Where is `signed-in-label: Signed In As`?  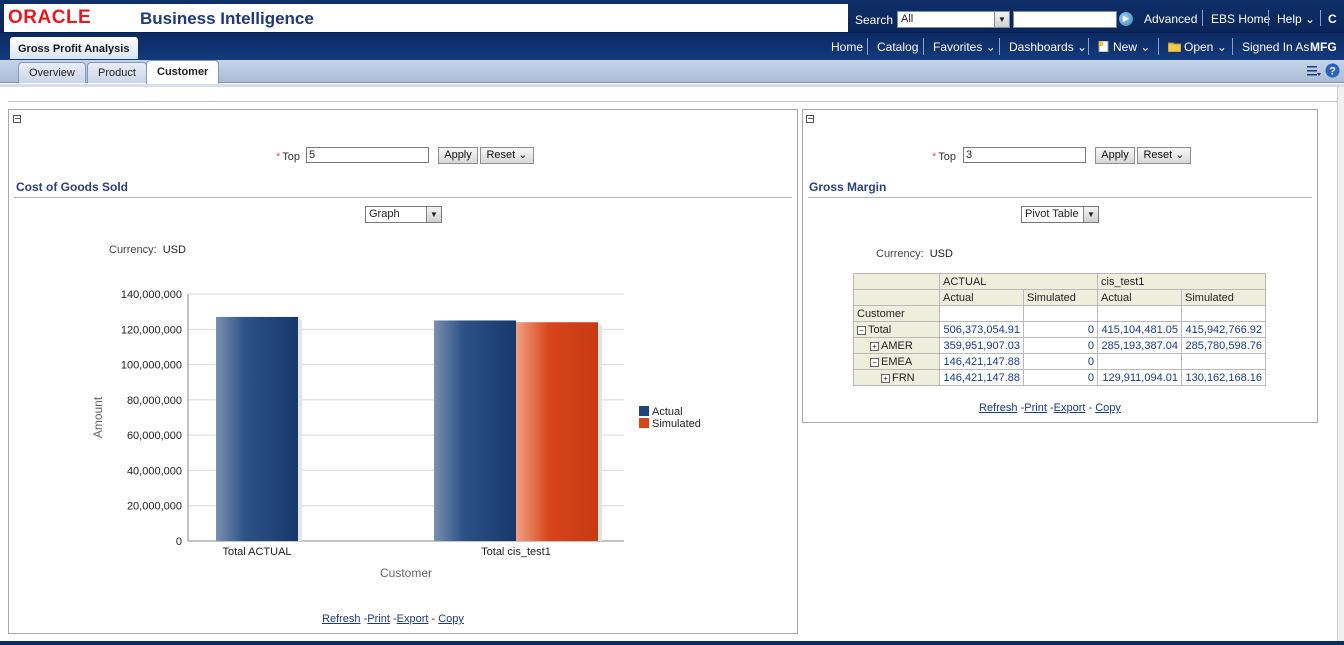
signed-in-label: Signed In As is located at coordinates (1276, 47).